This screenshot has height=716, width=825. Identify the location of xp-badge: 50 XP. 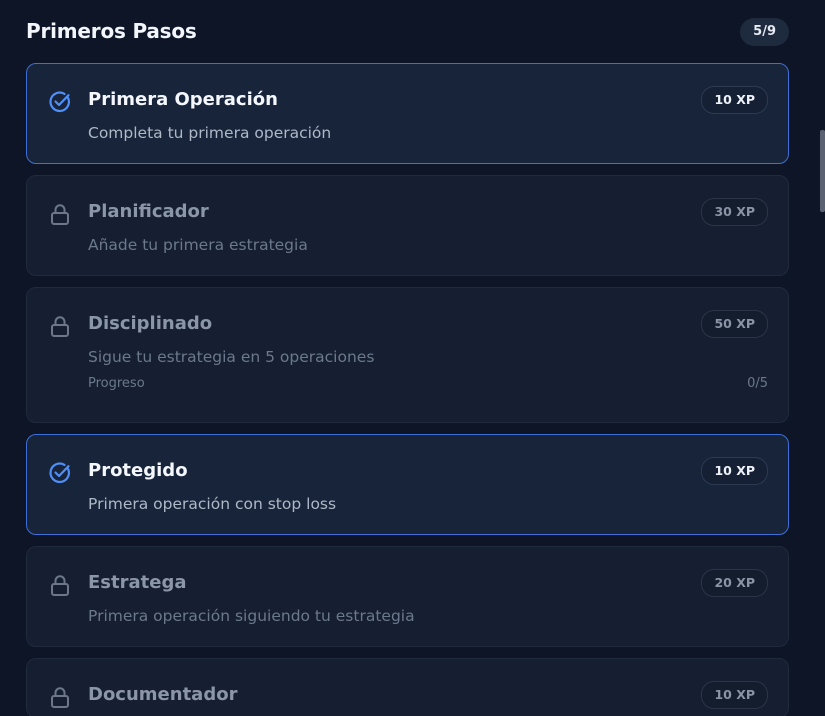
(734, 324).